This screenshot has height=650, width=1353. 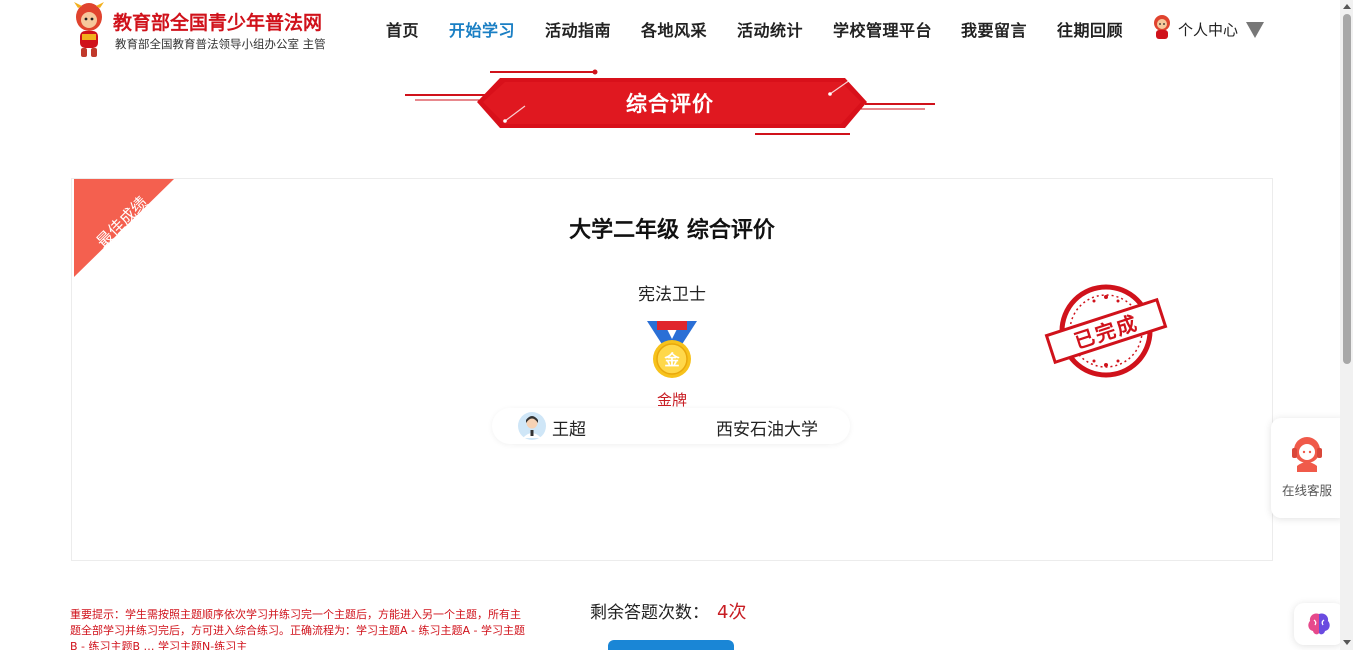 What do you see at coordinates (671, 360) in the screenshot?
I see `medal-character: 金` at bounding box center [671, 360].